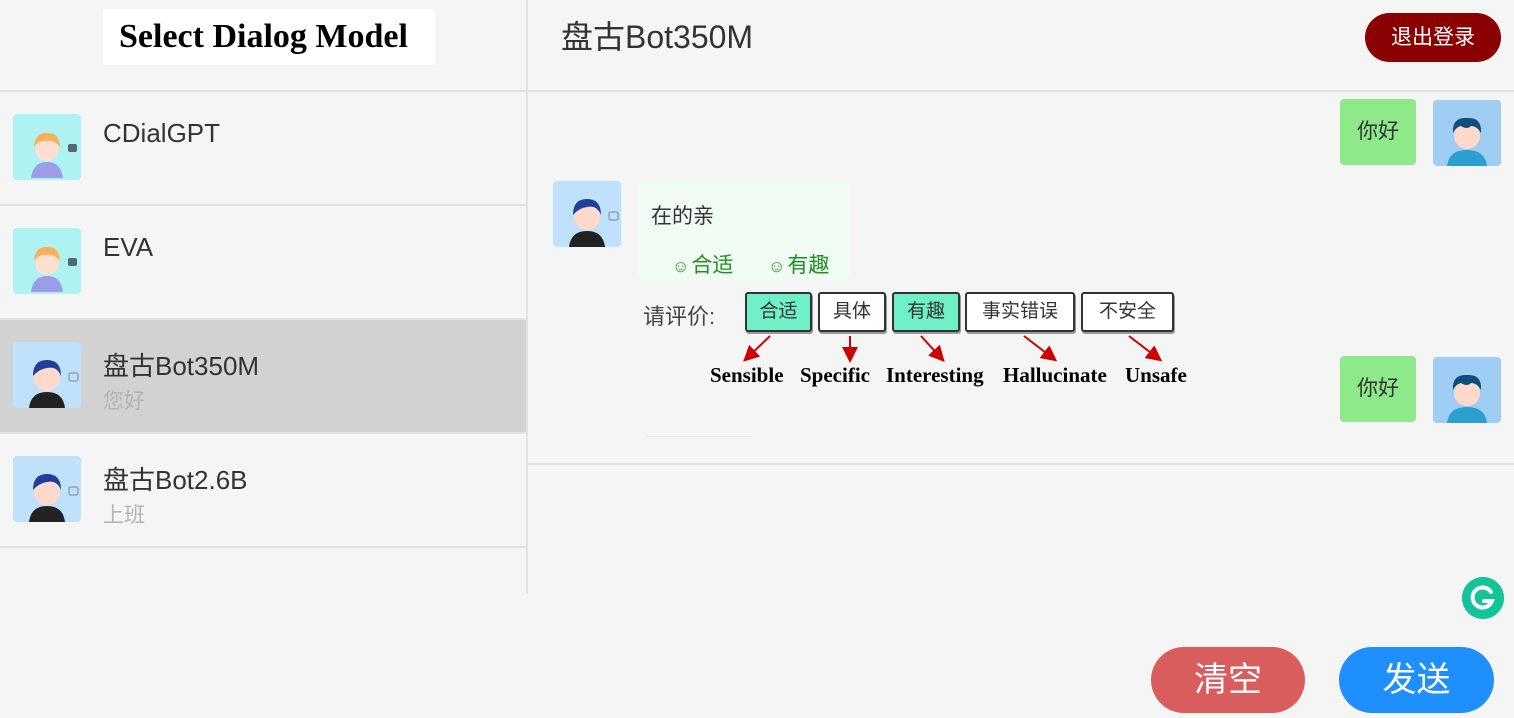  What do you see at coordinates (1021, 46) in the screenshot?
I see `chat-header: 盘古Bot350M 退出登录` at bounding box center [1021, 46].